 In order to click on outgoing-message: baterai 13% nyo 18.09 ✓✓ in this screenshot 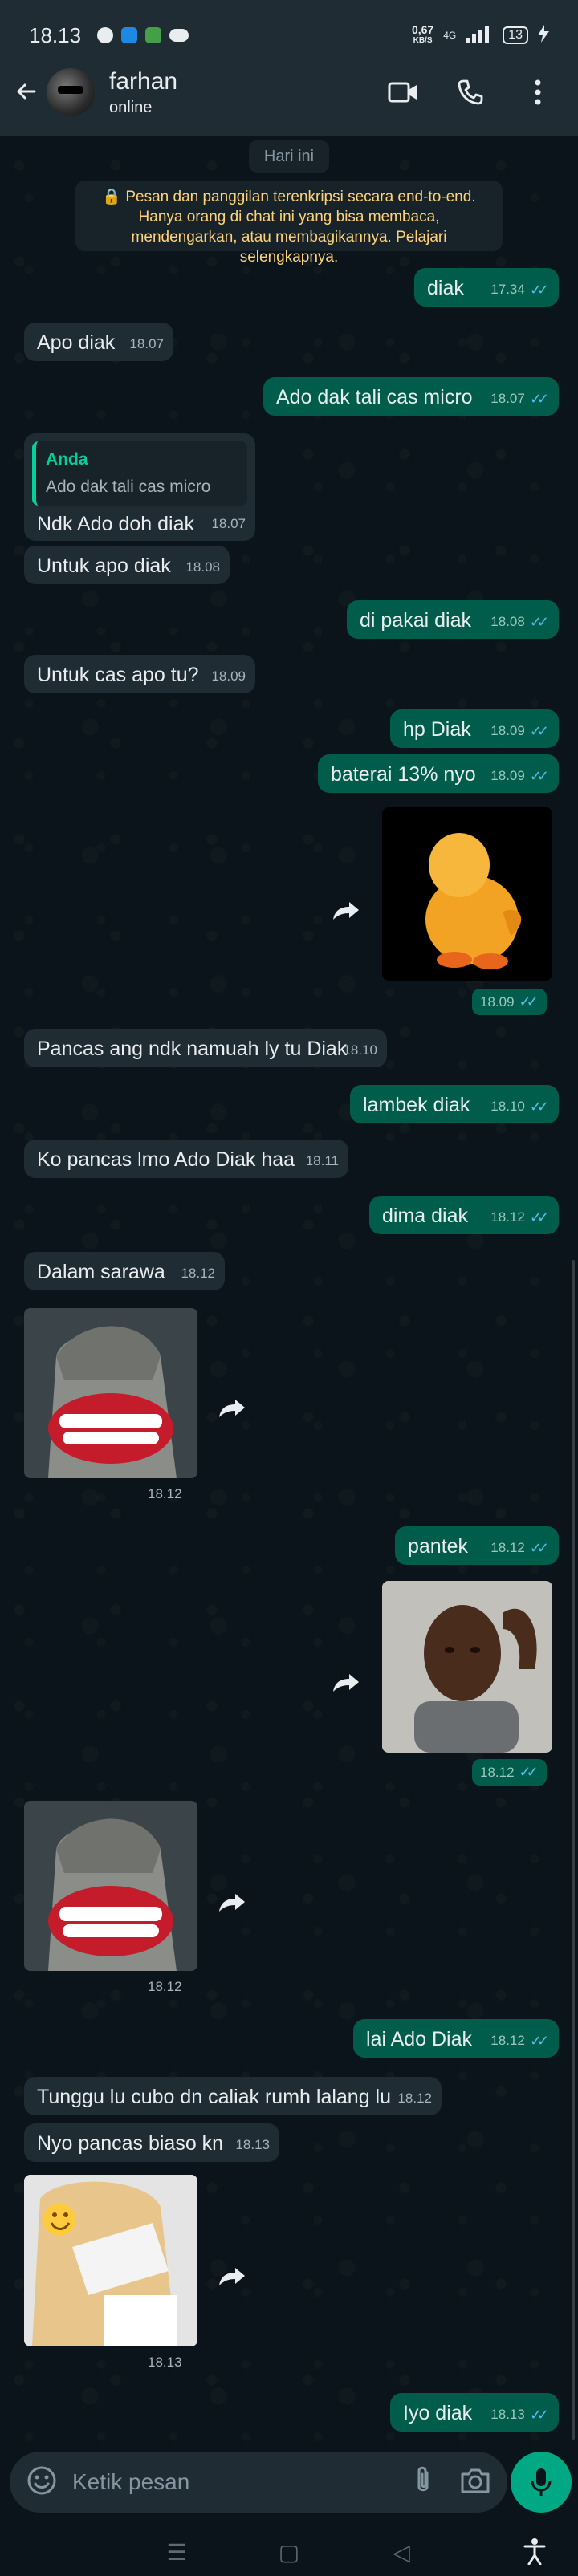, I will do `click(438, 774)`.